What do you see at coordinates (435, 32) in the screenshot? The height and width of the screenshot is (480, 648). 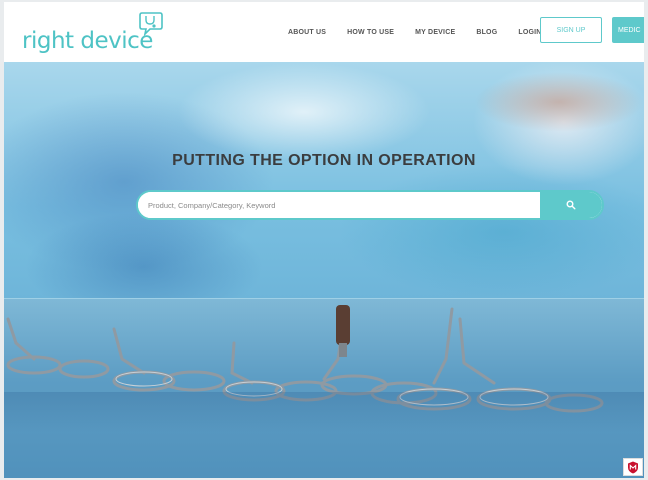 I see `nav-my-device: MY DEVICE` at bounding box center [435, 32].